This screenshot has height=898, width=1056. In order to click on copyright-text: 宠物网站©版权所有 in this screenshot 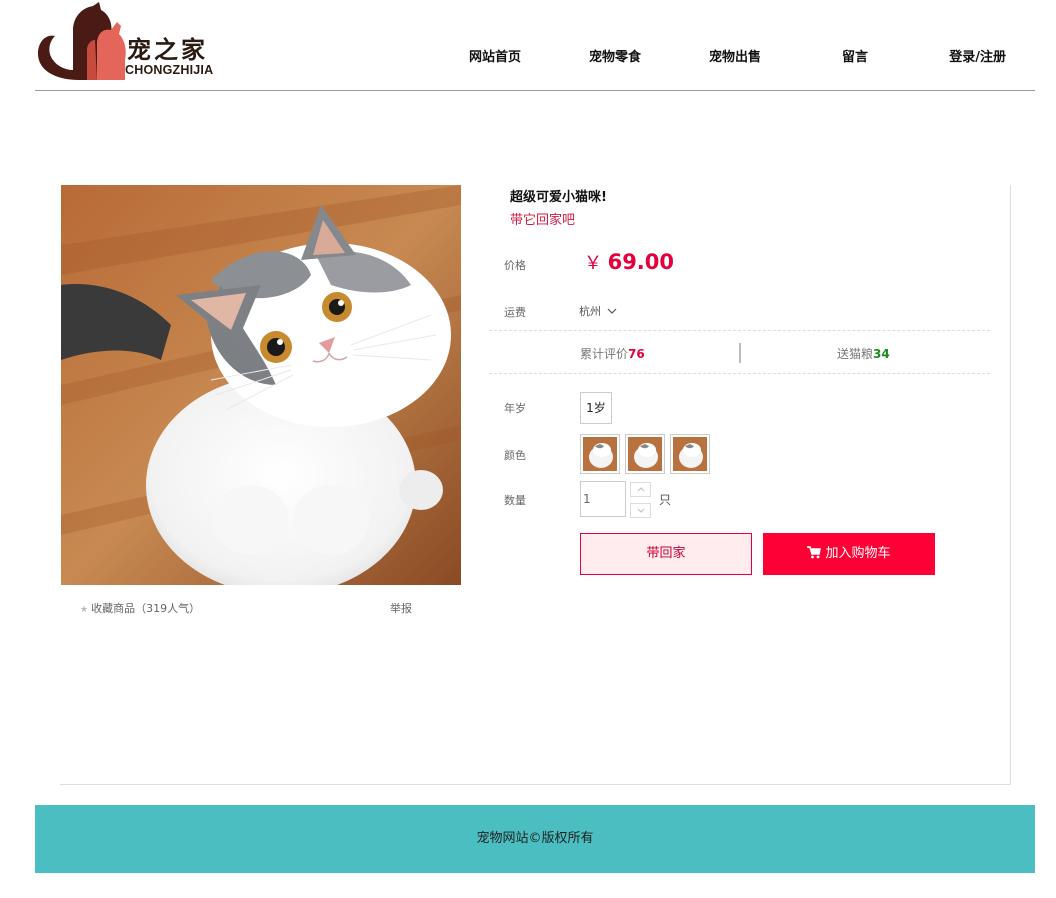, I will do `click(535, 838)`.